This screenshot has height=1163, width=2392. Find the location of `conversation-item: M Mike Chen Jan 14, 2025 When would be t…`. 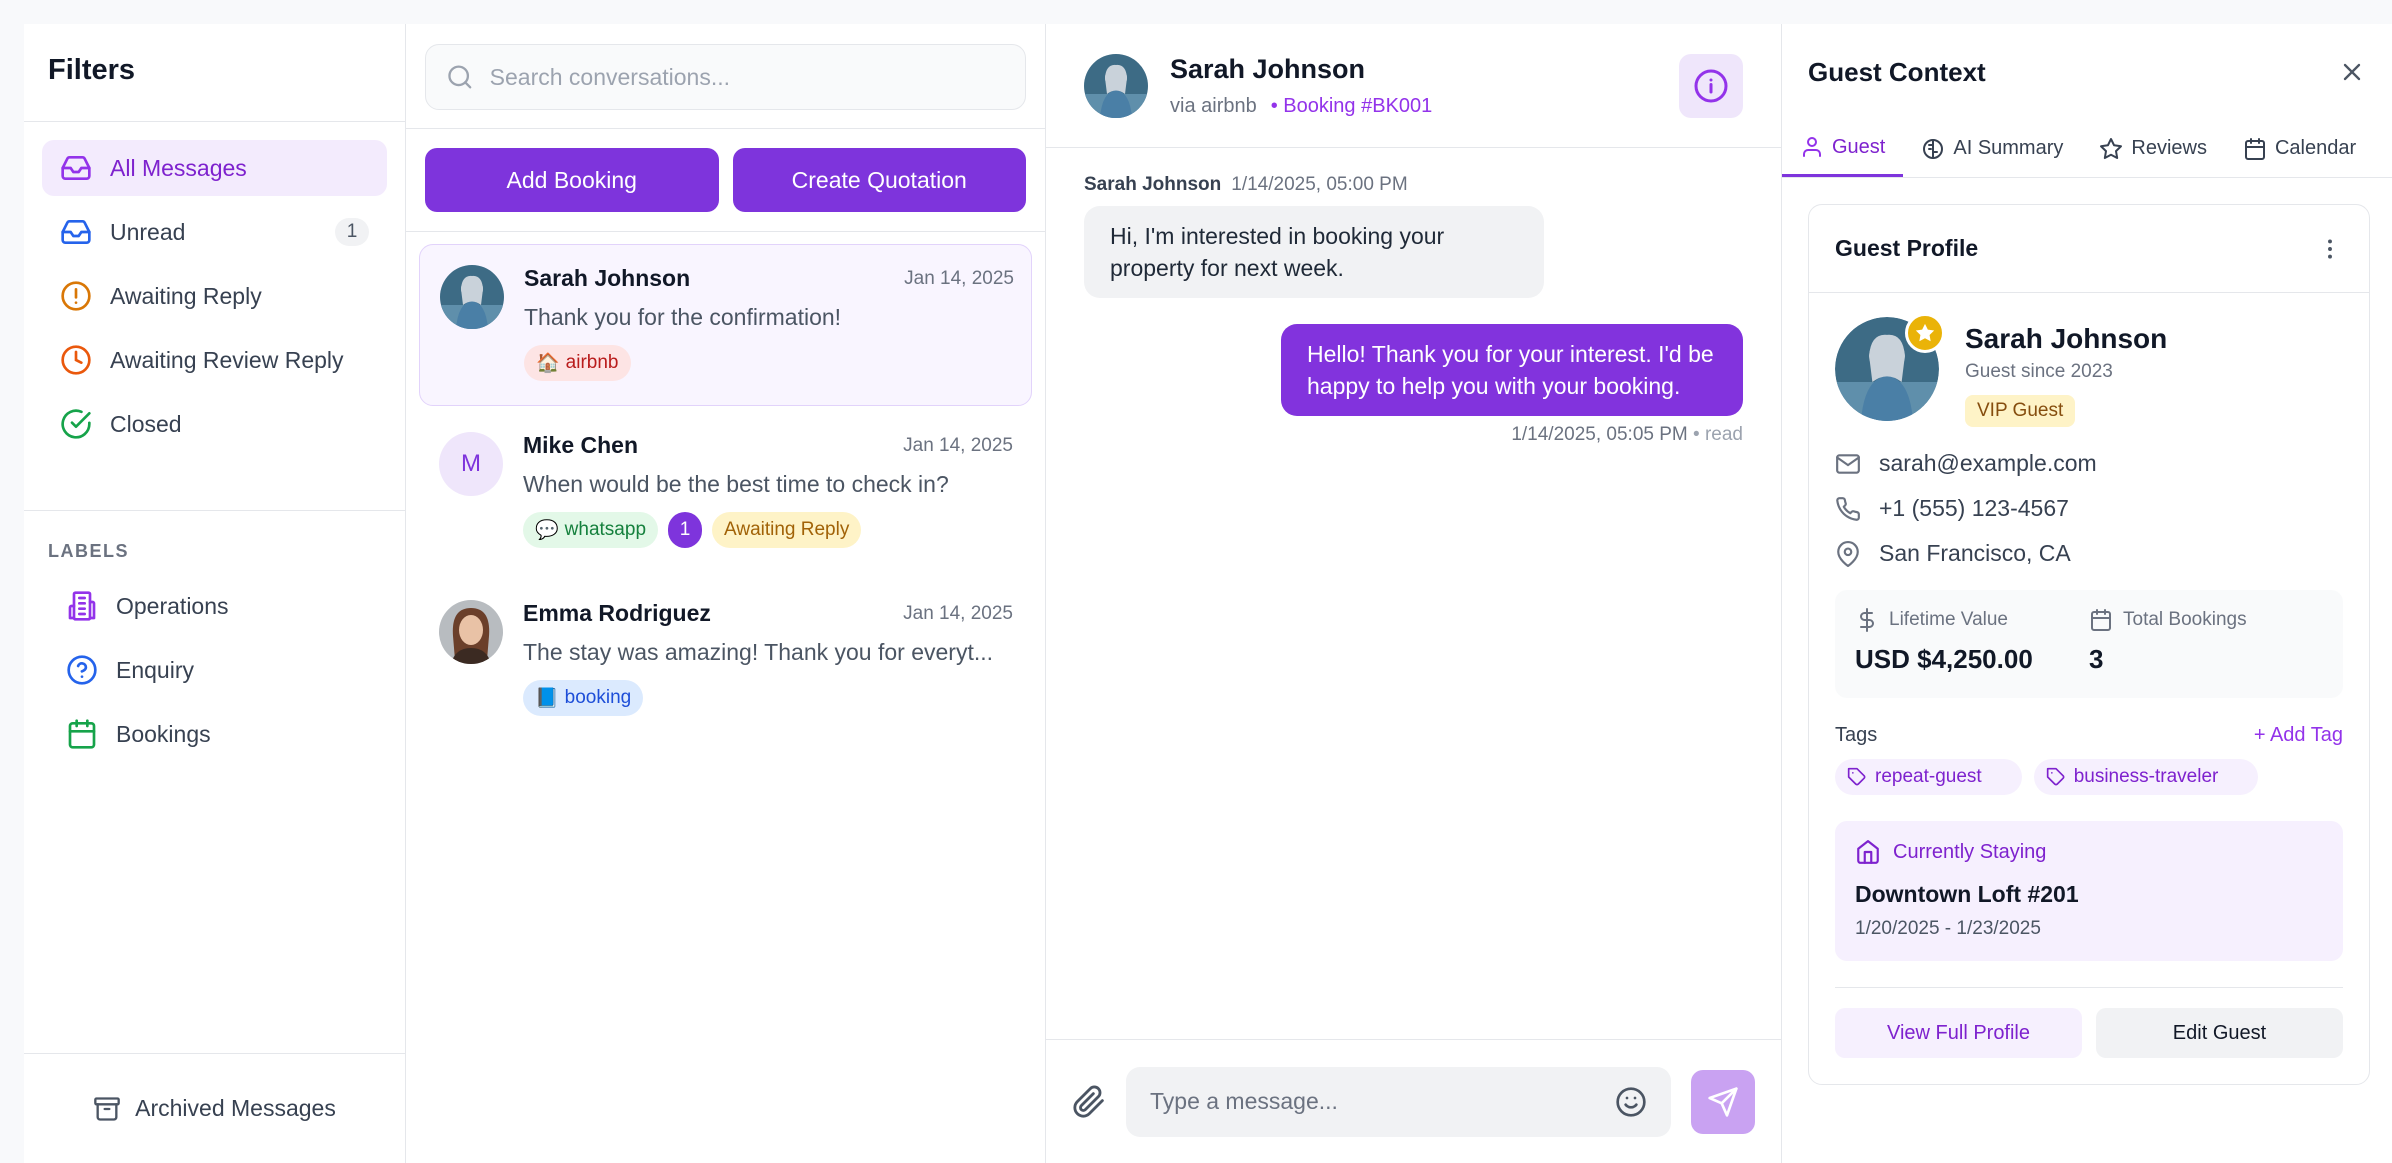

conversation-item: M Mike Chen Jan 14, 2025 When would be t… is located at coordinates (725, 493).